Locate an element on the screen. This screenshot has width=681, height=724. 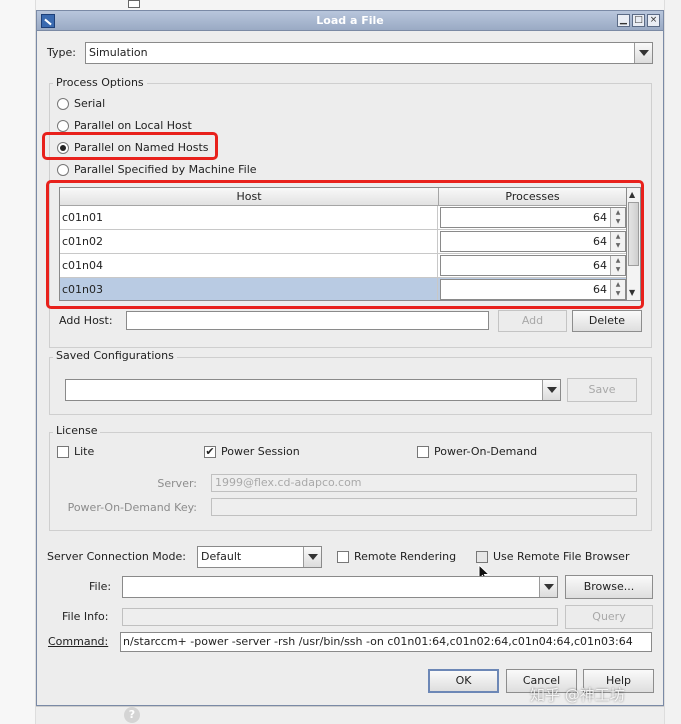
title-bar: Load a File ▁ □ × is located at coordinates (350, 21).